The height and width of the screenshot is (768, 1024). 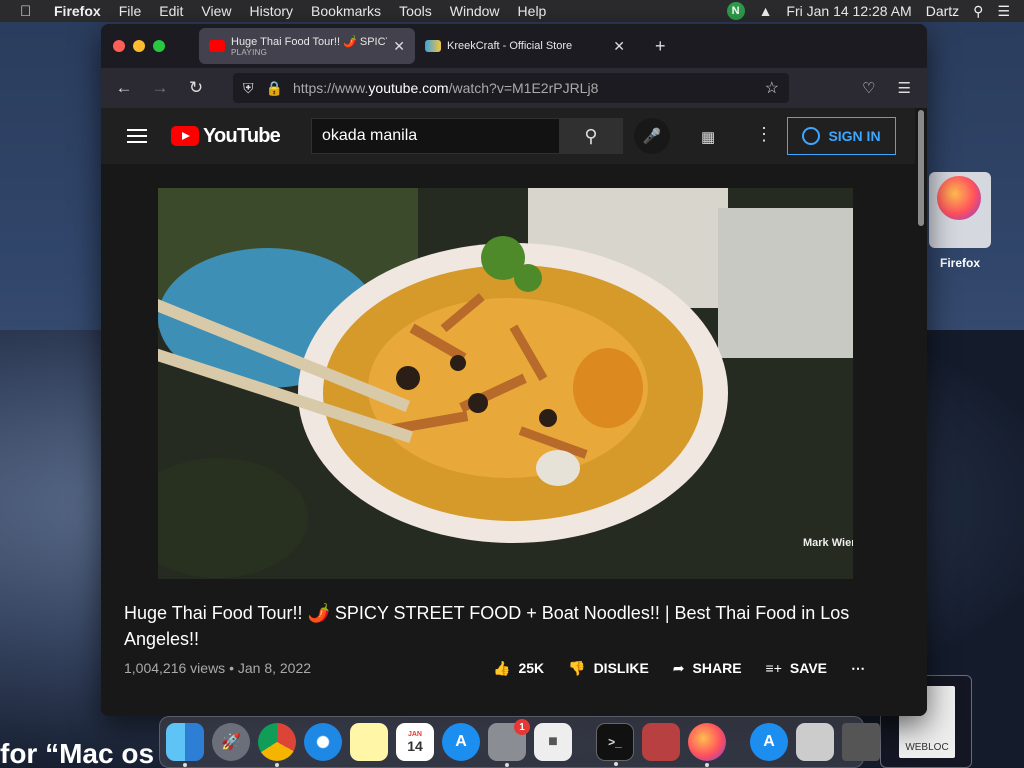 I want to click on like-button: 👍 25K, so click(x=518, y=668).